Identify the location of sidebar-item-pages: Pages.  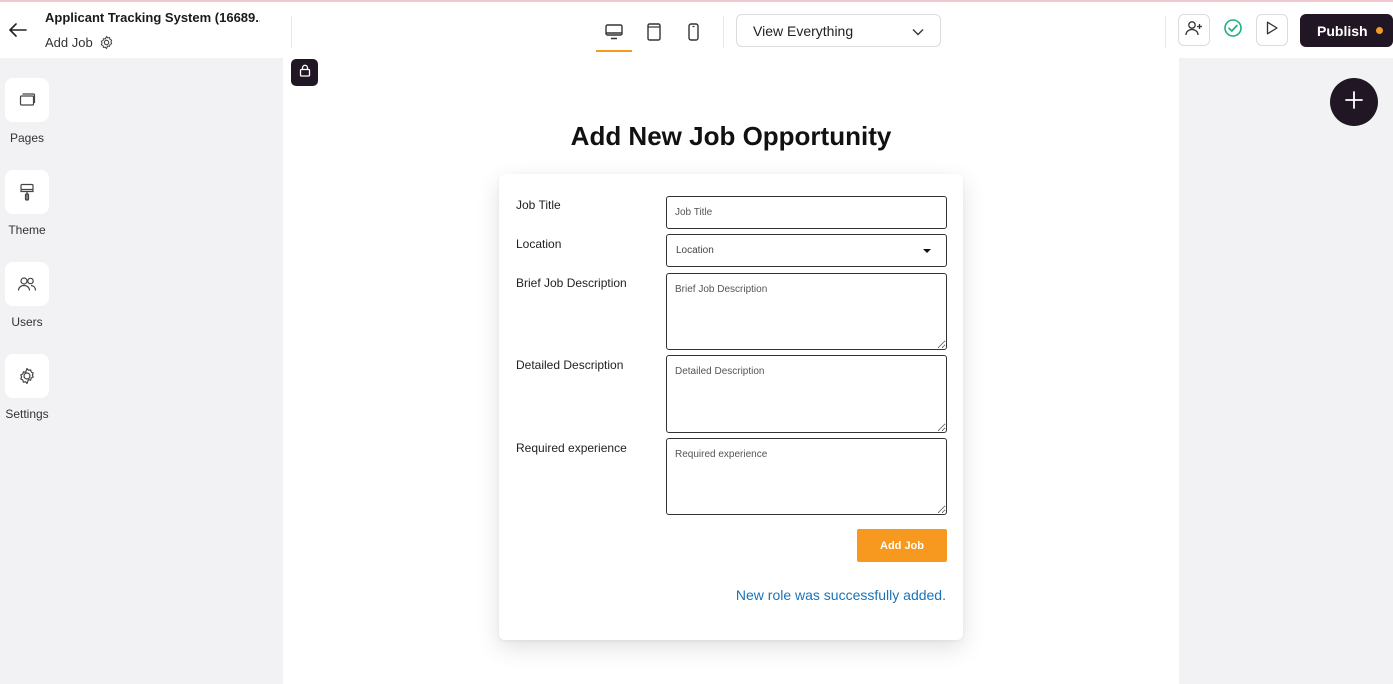
(27, 111).